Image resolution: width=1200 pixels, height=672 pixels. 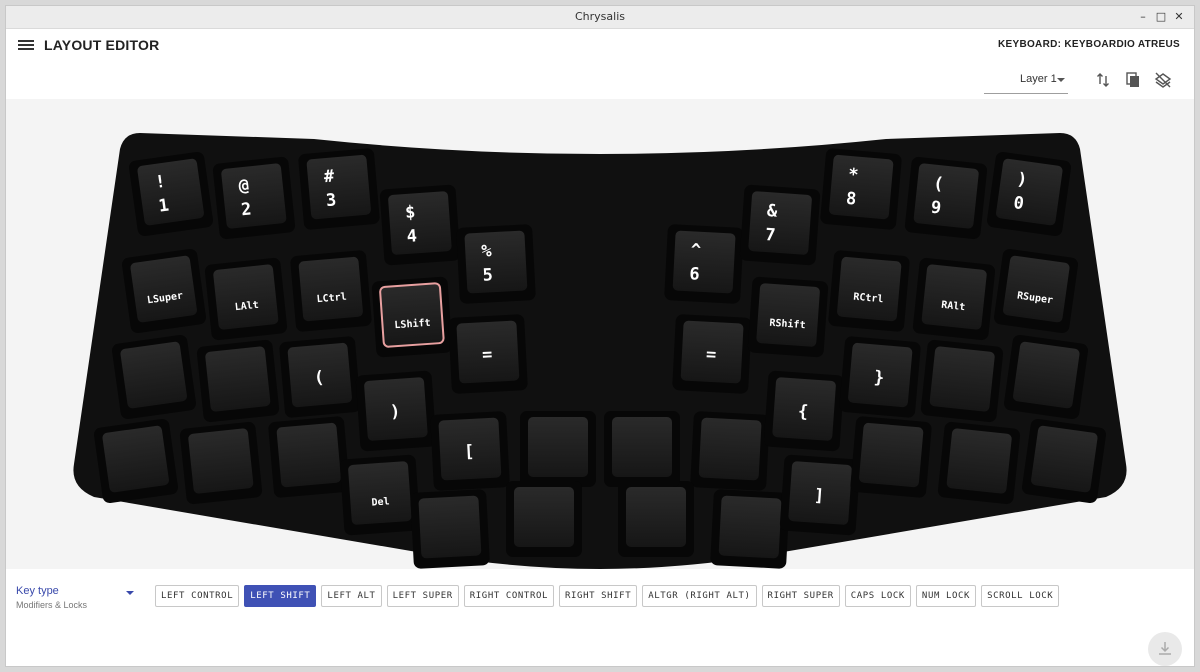 I want to click on key-right: *8, so click(x=861, y=189).